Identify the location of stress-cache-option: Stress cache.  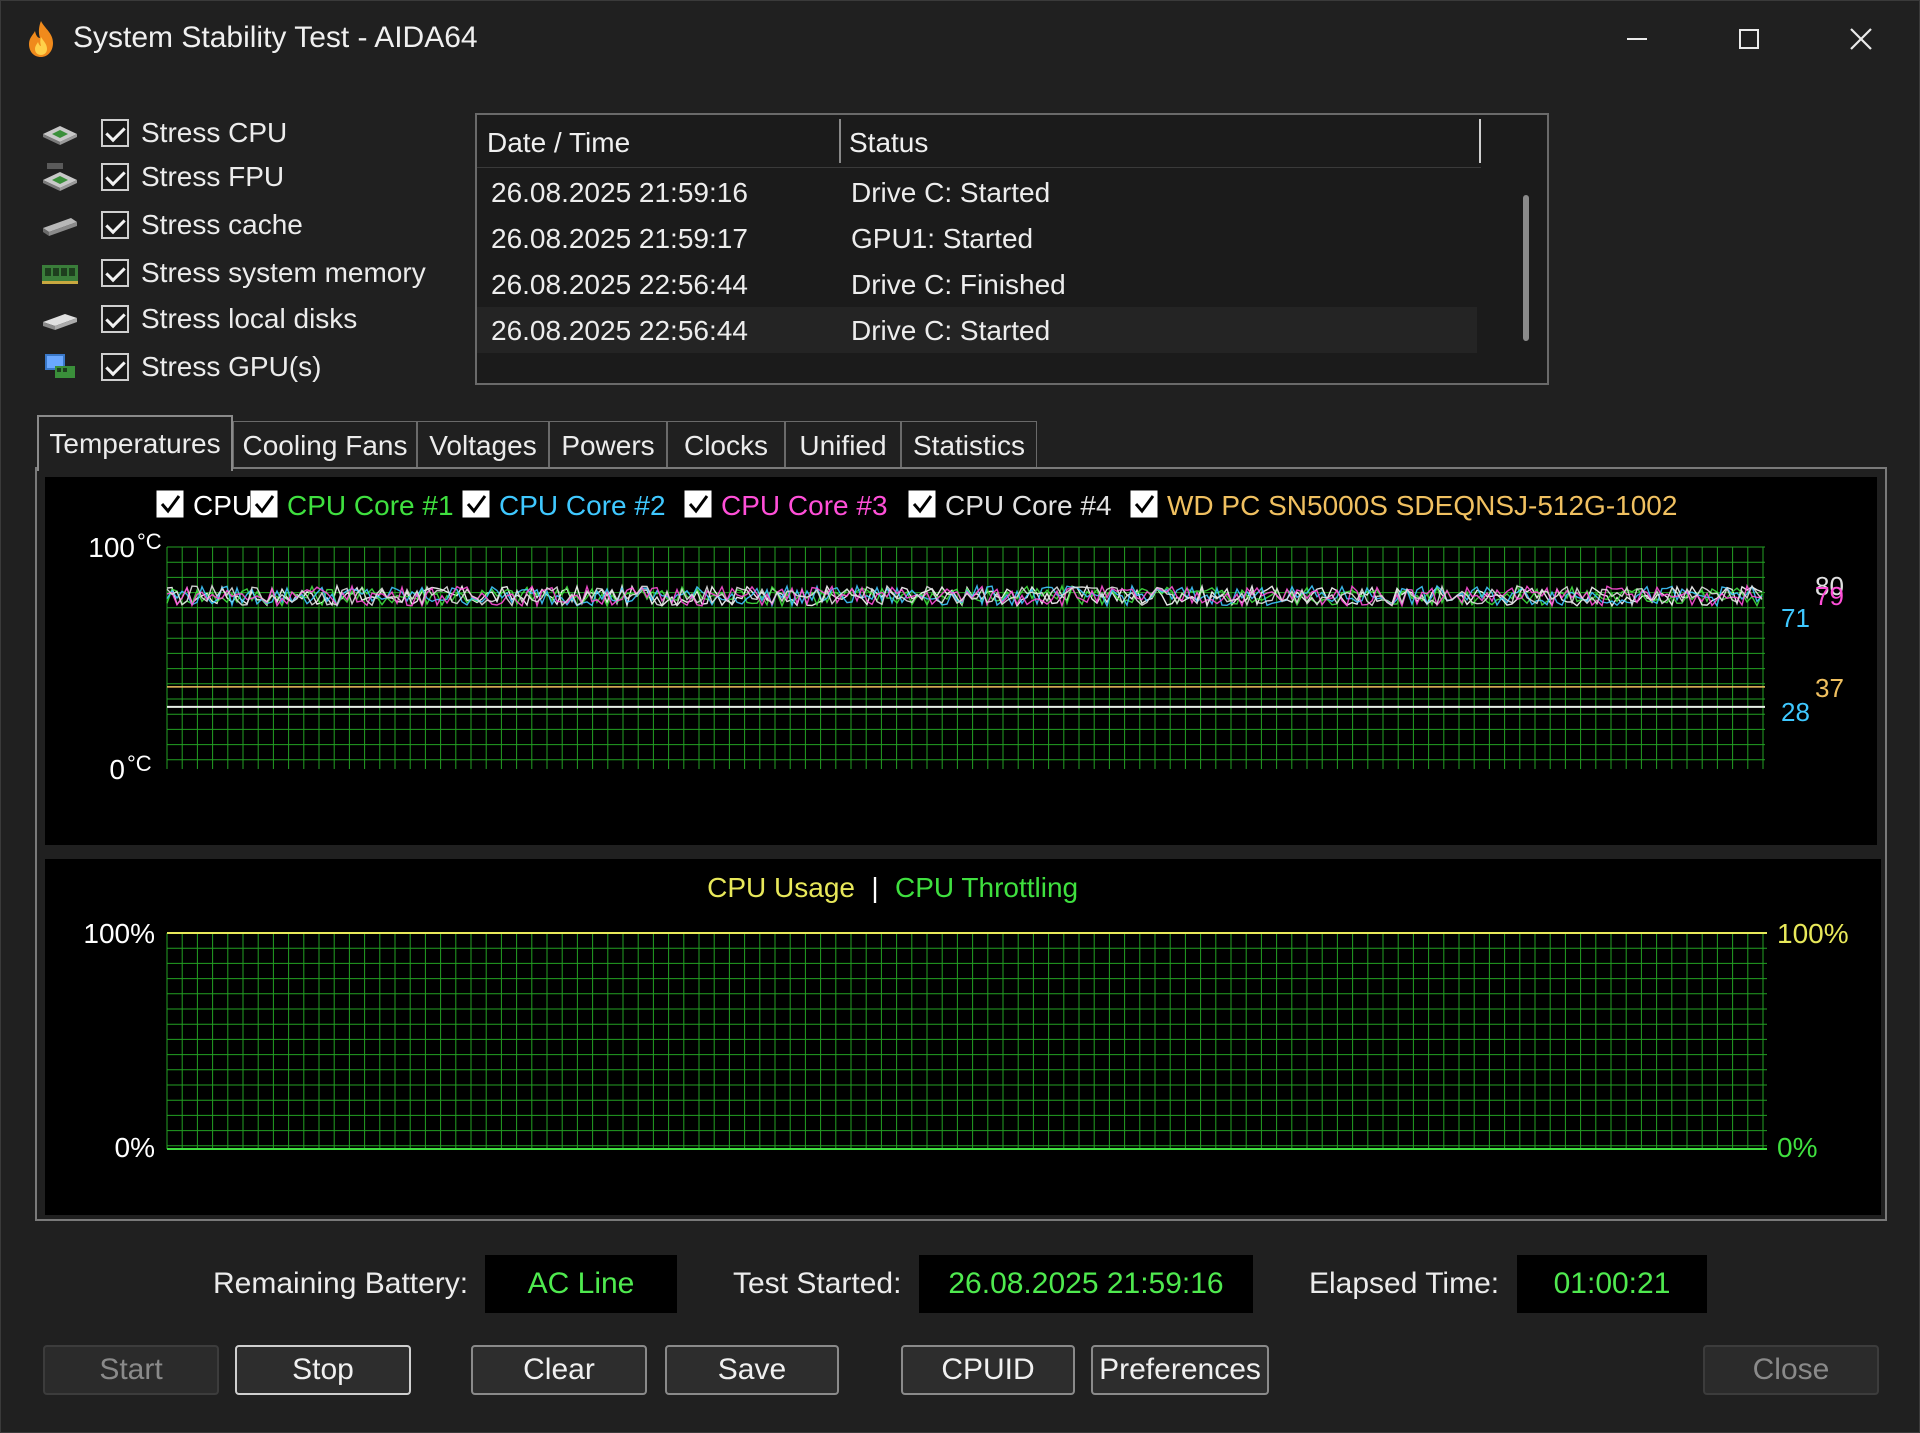
(247, 225).